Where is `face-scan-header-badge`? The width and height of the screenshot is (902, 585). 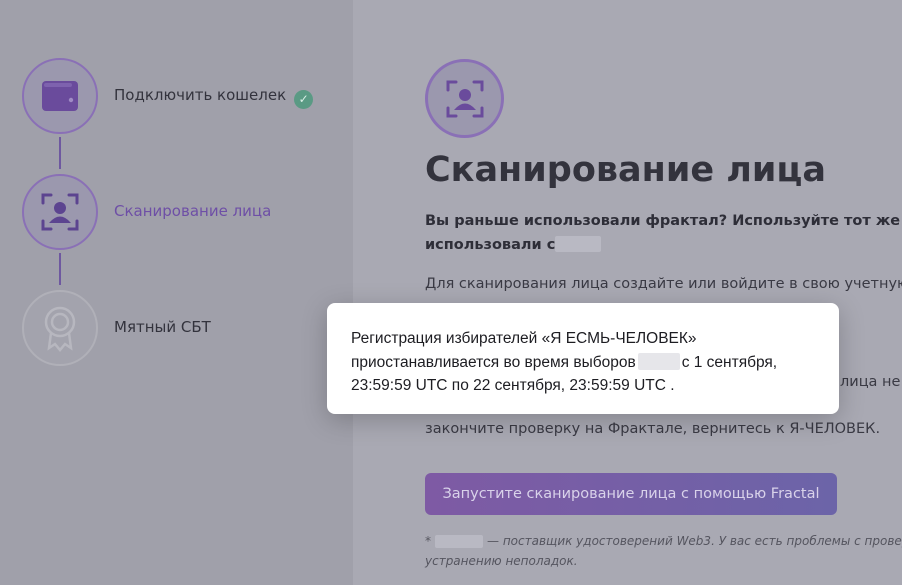 face-scan-header-badge is located at coordinates (464, 98).